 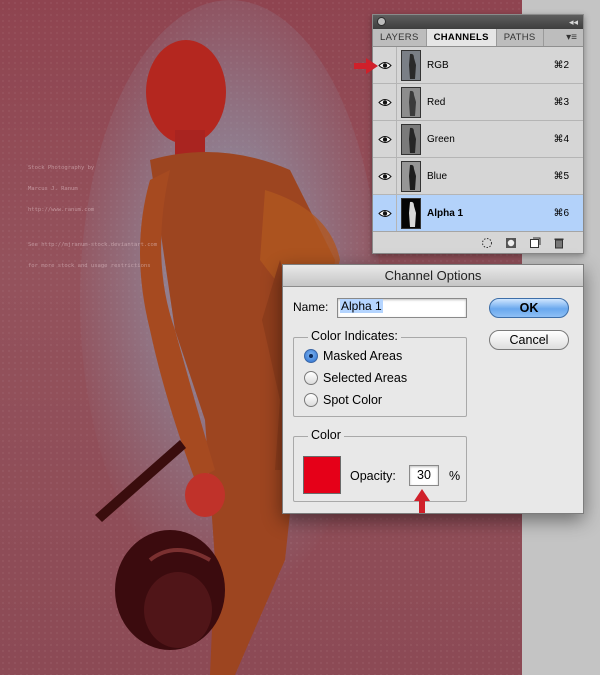 What do you see at coordinates (373, 476) in the screenshot?
I see `opacity-label: Opacity:` at bounding box center [373, 476].